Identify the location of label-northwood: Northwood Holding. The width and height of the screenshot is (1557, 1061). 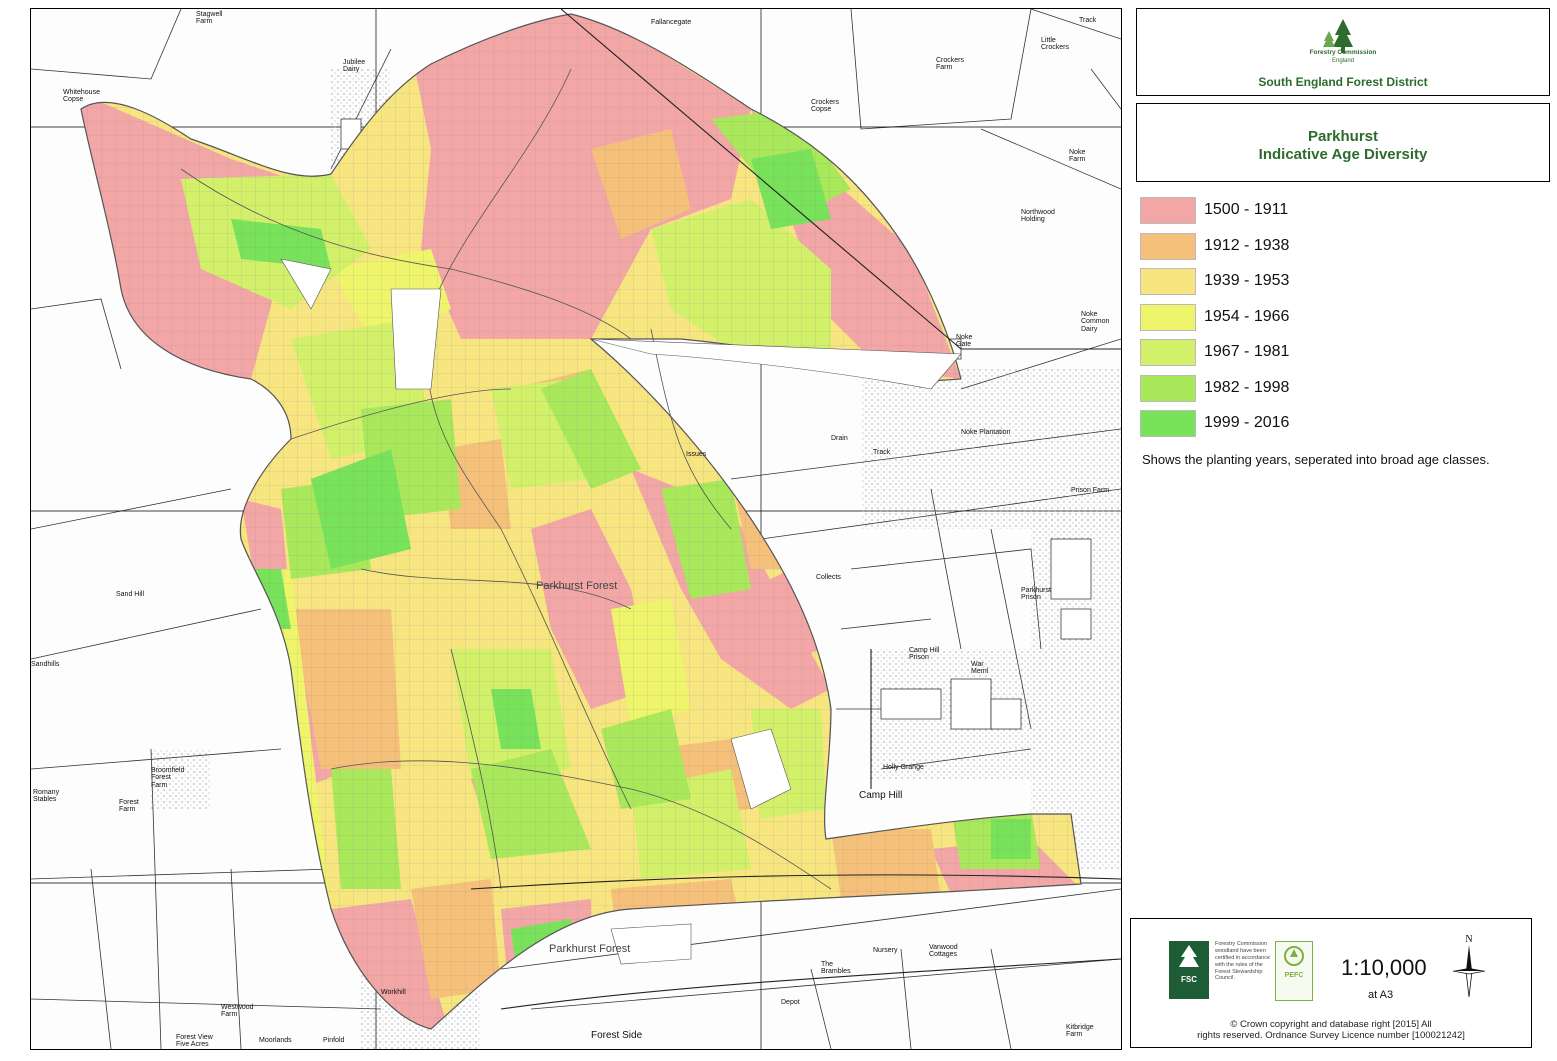
(1038, 216).